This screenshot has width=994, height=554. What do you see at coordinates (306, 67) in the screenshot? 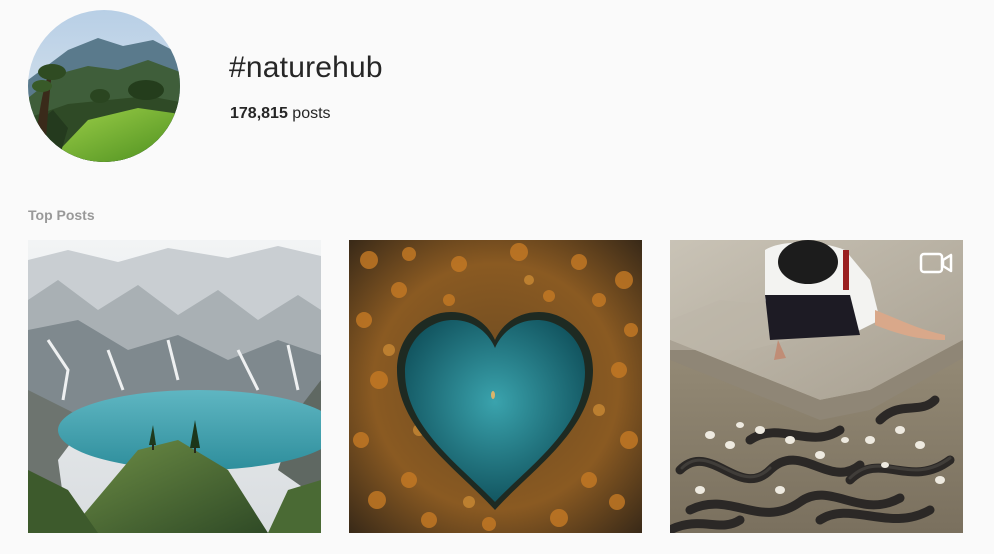
I see `page-title: #naturehub` at bounding box center [306, 67].